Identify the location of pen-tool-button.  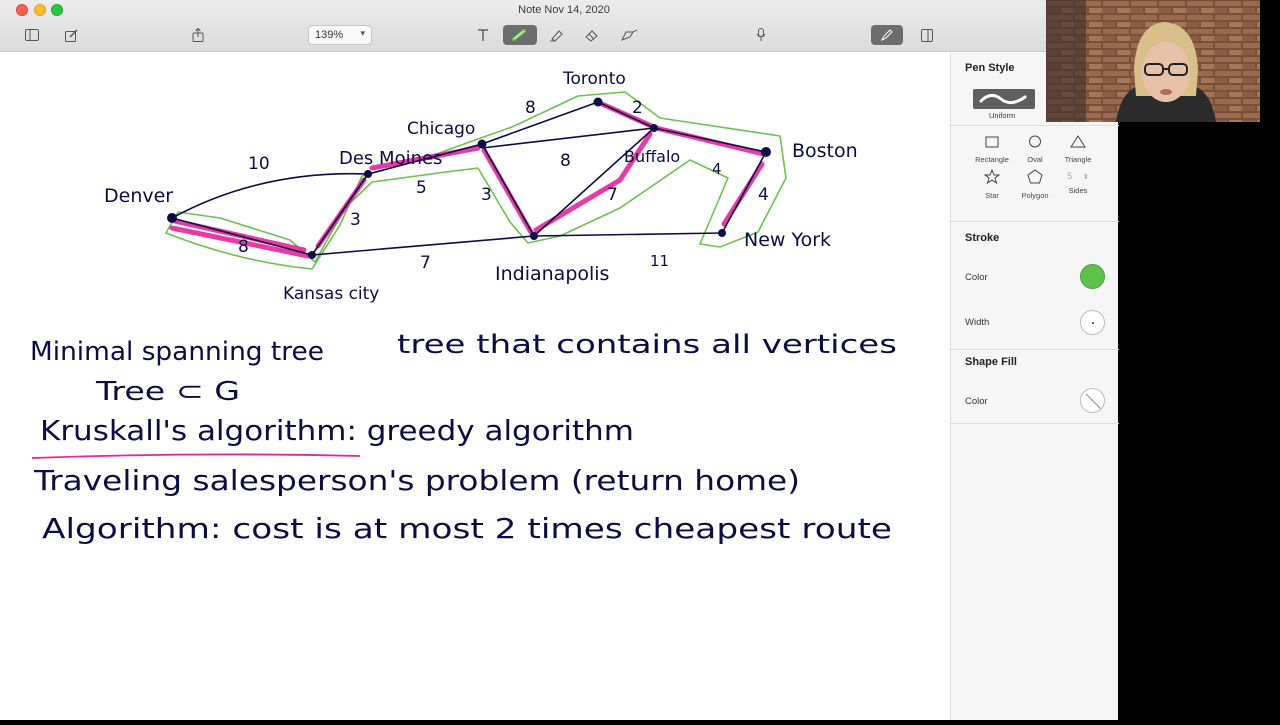
(520, 35).